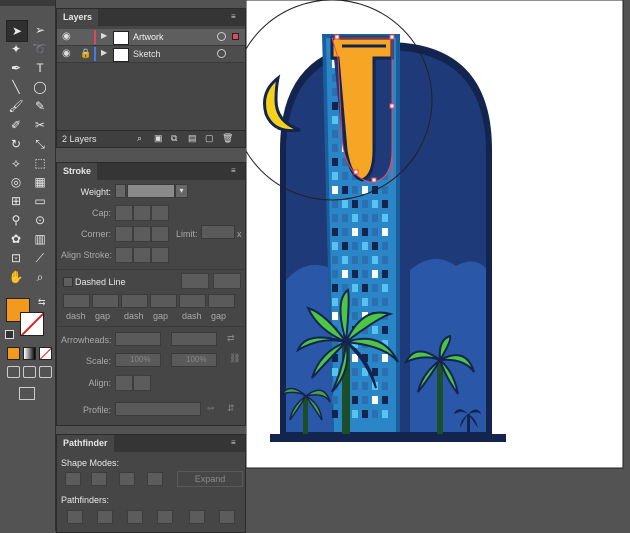  What do you see at coordinates (195, 281) in the screenshot?
I see `preserve-dash-button` at bounding box center [195, 281].